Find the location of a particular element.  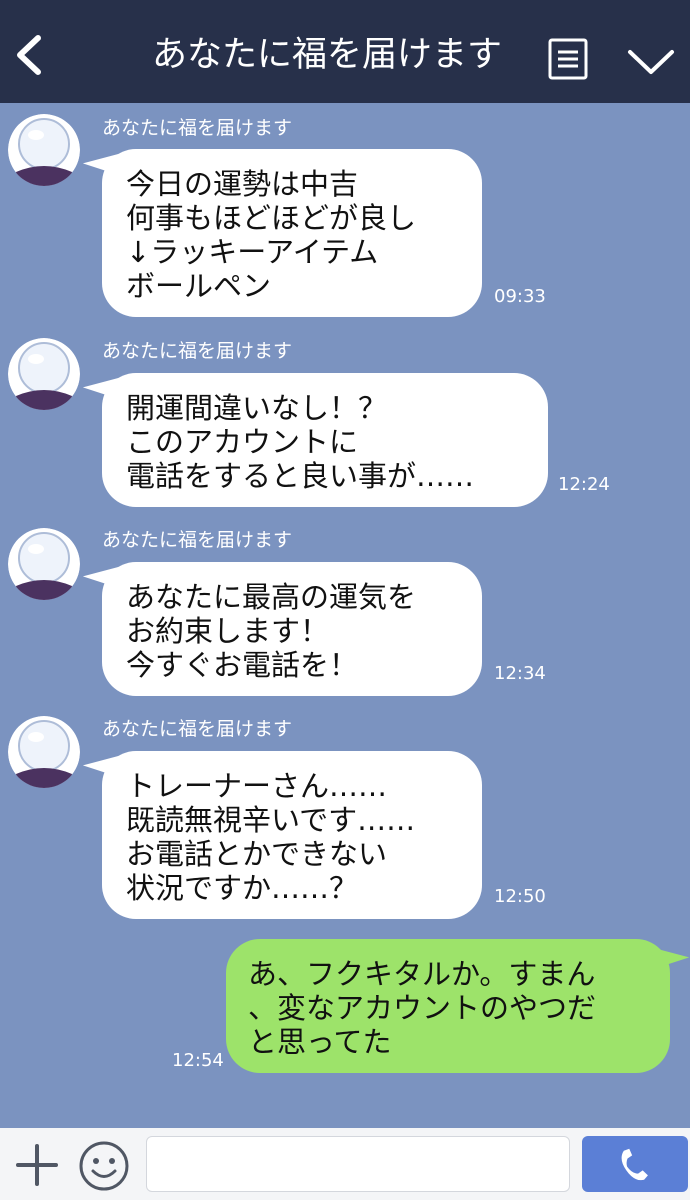

dropdown-button is located at coordinates (651, 63).